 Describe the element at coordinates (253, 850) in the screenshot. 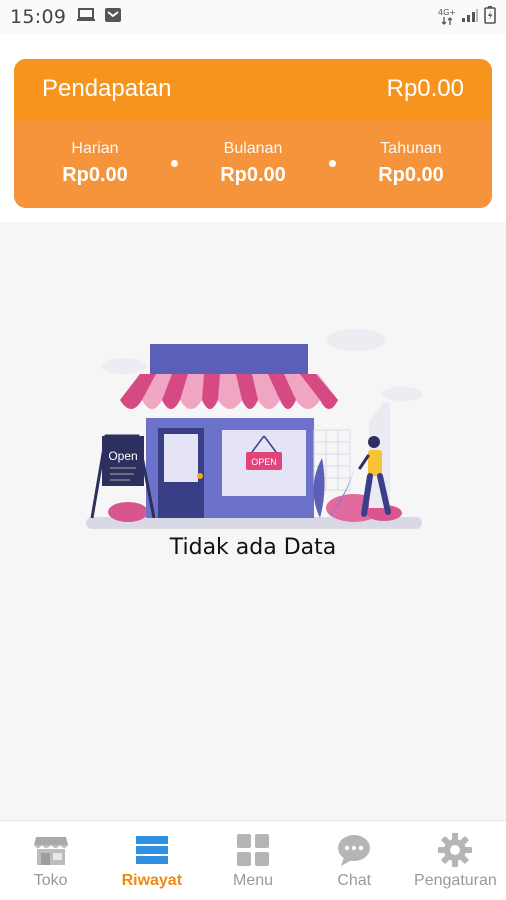

I see `grid-icon` at that location.